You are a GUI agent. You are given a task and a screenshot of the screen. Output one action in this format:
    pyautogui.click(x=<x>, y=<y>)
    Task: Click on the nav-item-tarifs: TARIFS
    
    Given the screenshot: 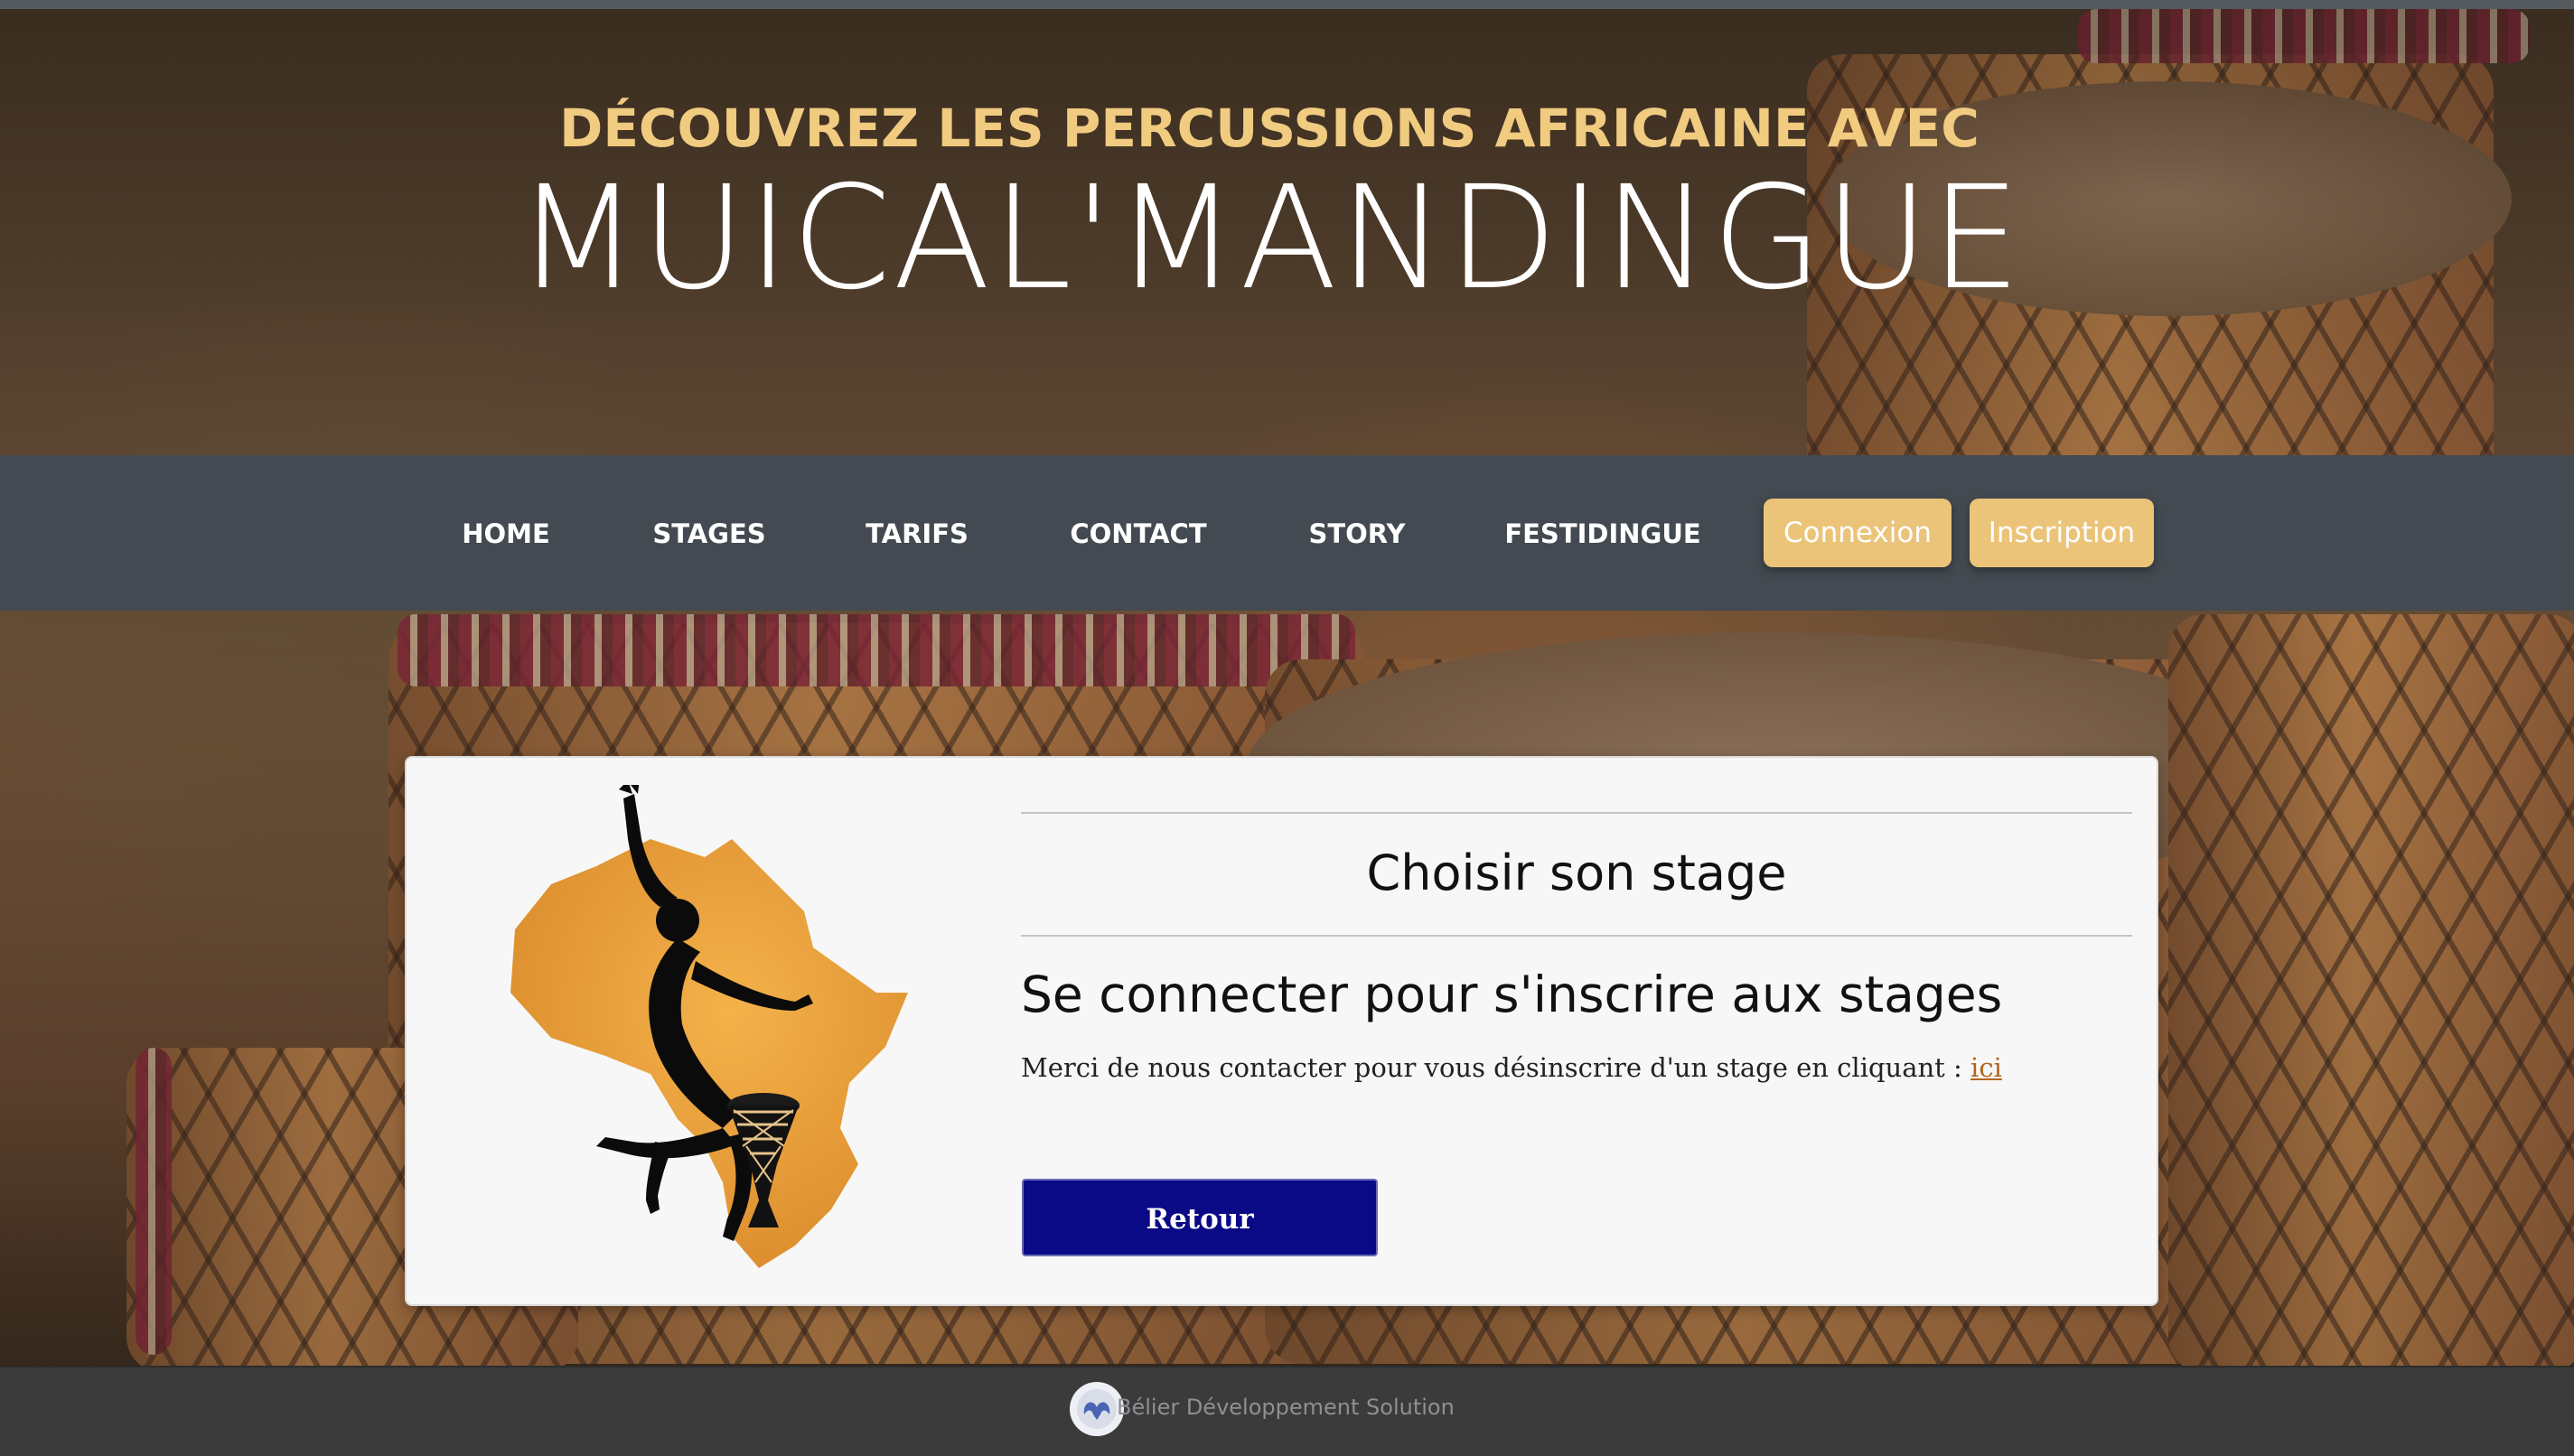 What is the action you would take?
    pyautogui.click(x=917, y=534)
    